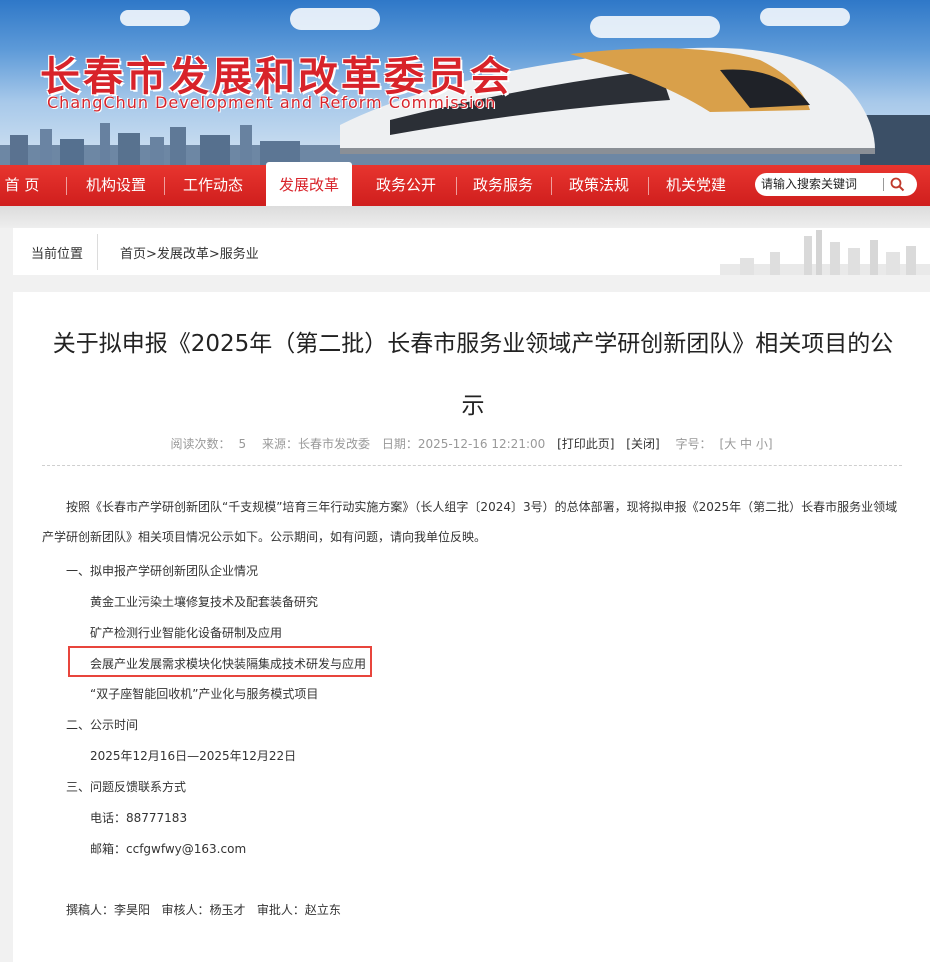 The image size is (930, 962). What do you see at coordinates (97, 252) in the screenshot?
I see `breadcrumb-divider` at bounding box center [97, 252].